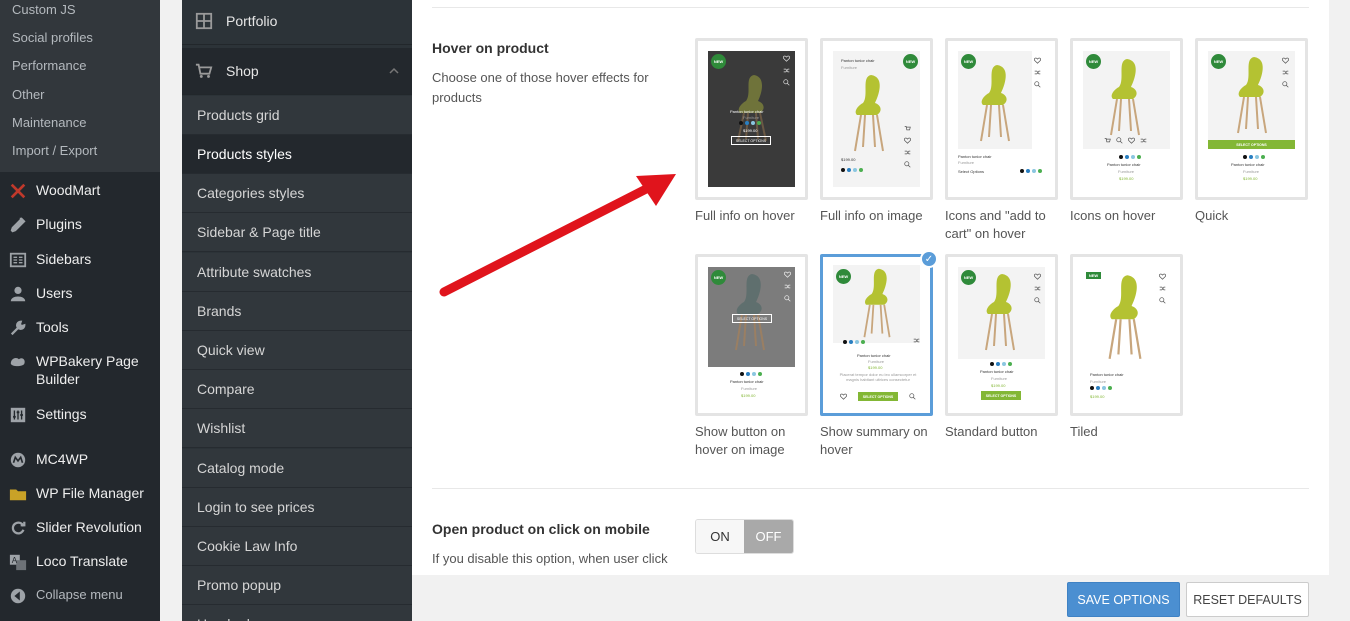  I want to click on nav-shop: Shop, so click(297, 71).